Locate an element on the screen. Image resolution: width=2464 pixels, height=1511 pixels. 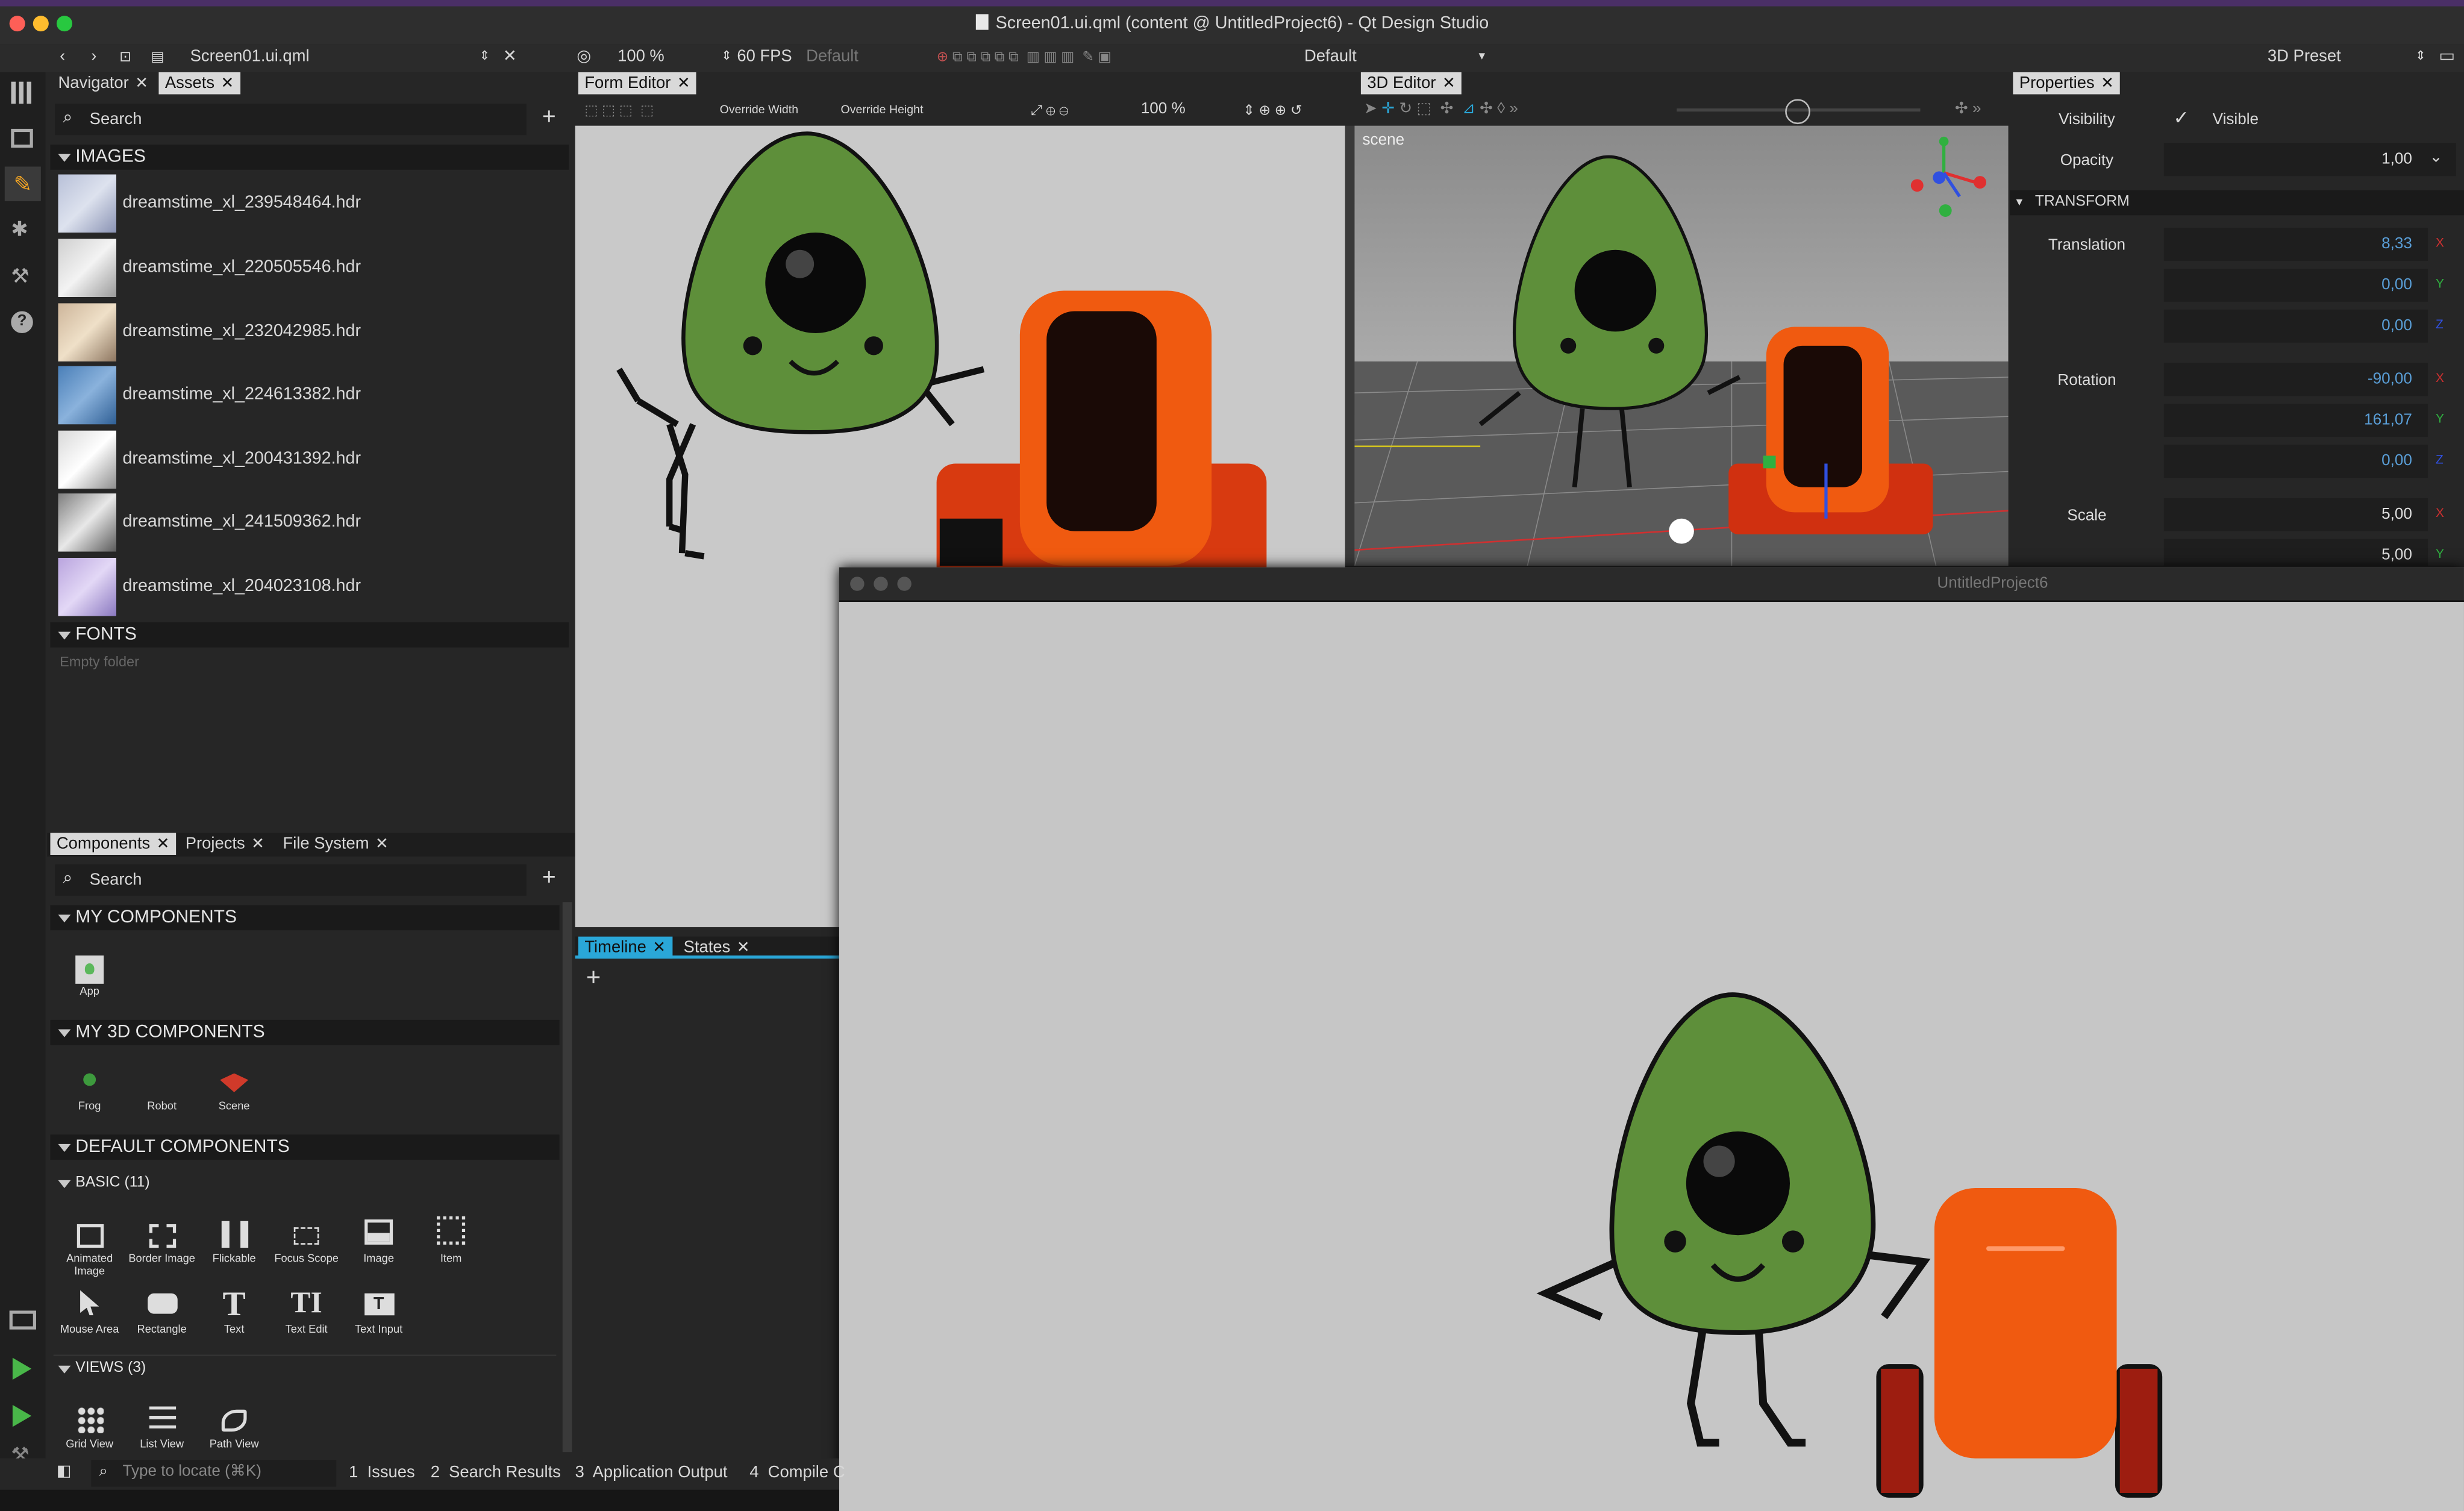
asset-item: dreamstime_xl_232042985.hdr is located at coordinates (313, 331).